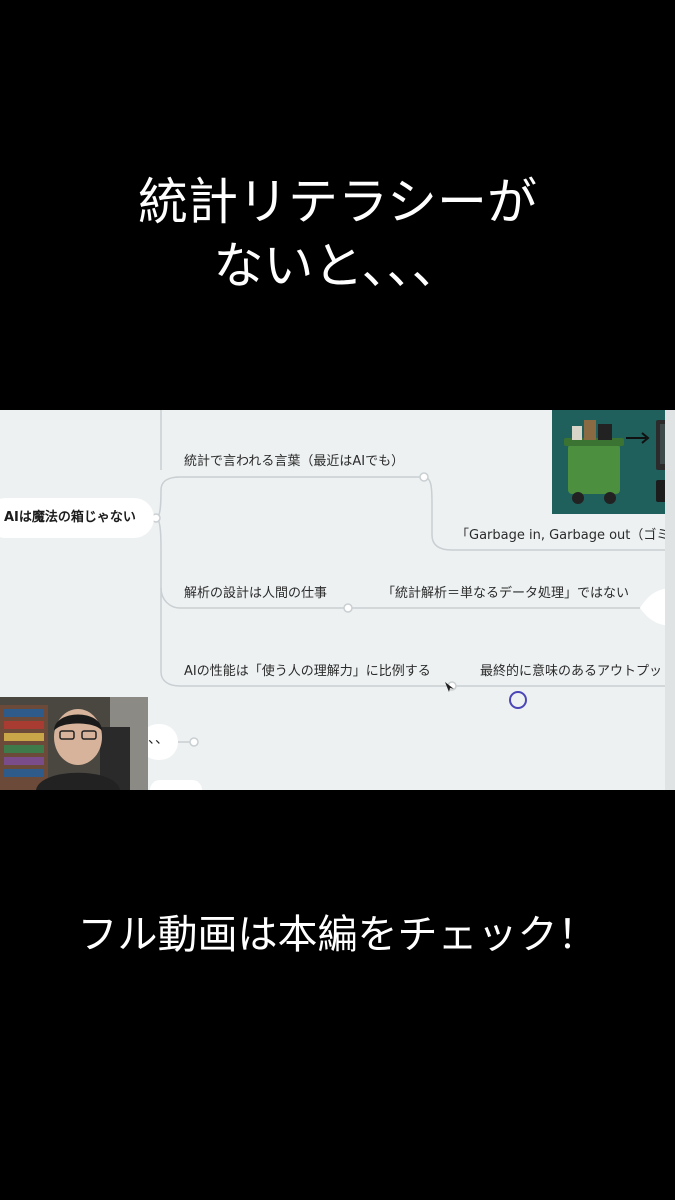  What do you see at coordinates (176, 785) in the screenshot?
I see `partial-node-lower` at bounding box center [176, 785].